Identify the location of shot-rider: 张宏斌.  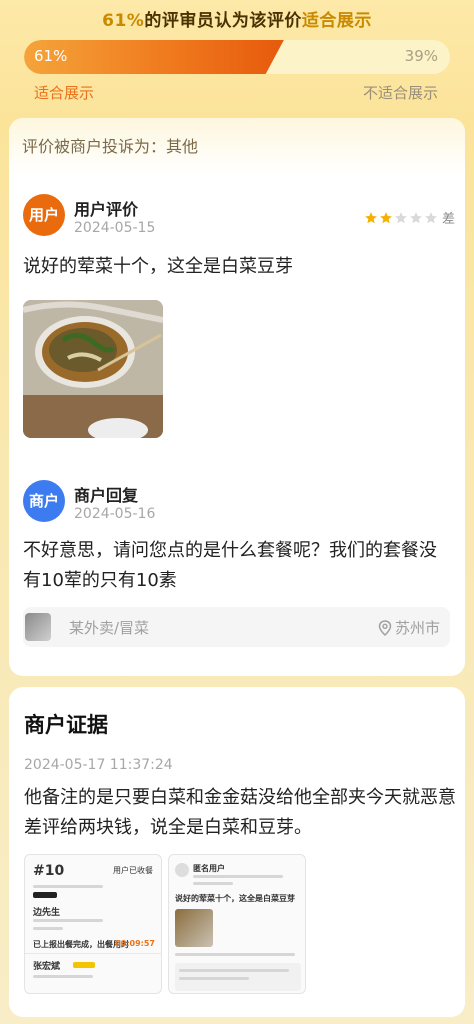
(47, 967).